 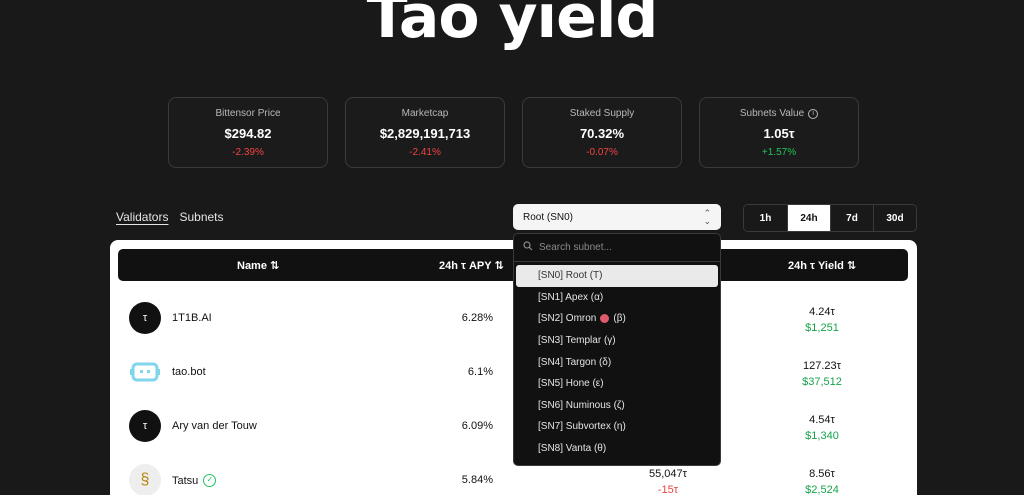 I want to click on view-tabs: Validators Subnets, so click(x=170, y=217).